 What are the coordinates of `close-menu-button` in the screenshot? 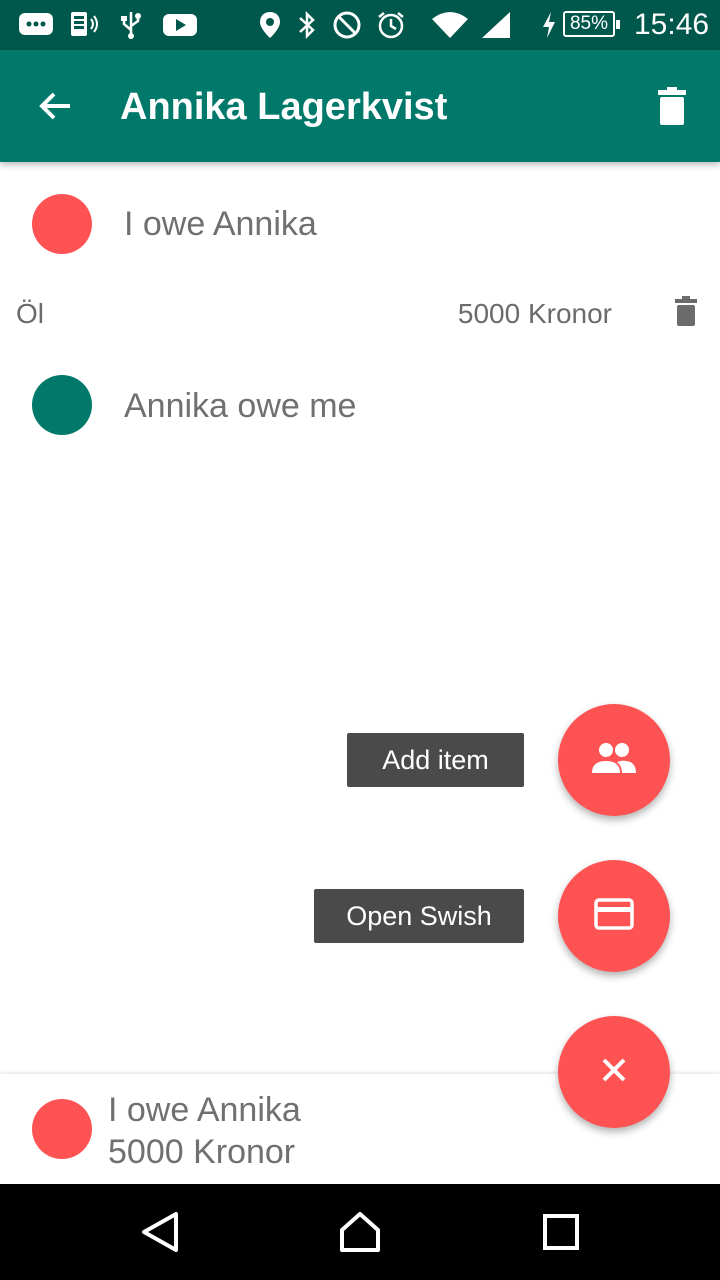 It's located at (614, 1072).